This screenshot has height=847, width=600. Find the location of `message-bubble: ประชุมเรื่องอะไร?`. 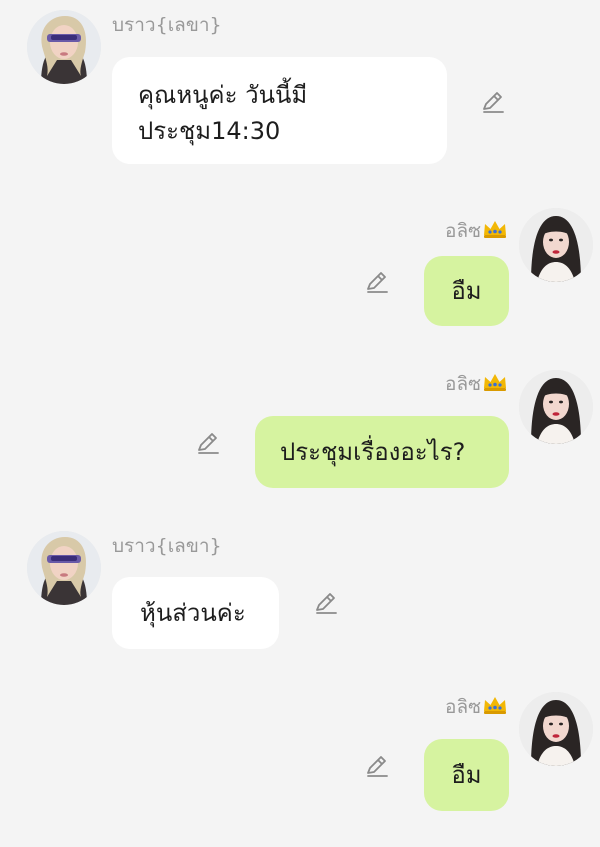

message-bubble: ประชุมเรื่องอะไร? is located at coordinates (382, 452).